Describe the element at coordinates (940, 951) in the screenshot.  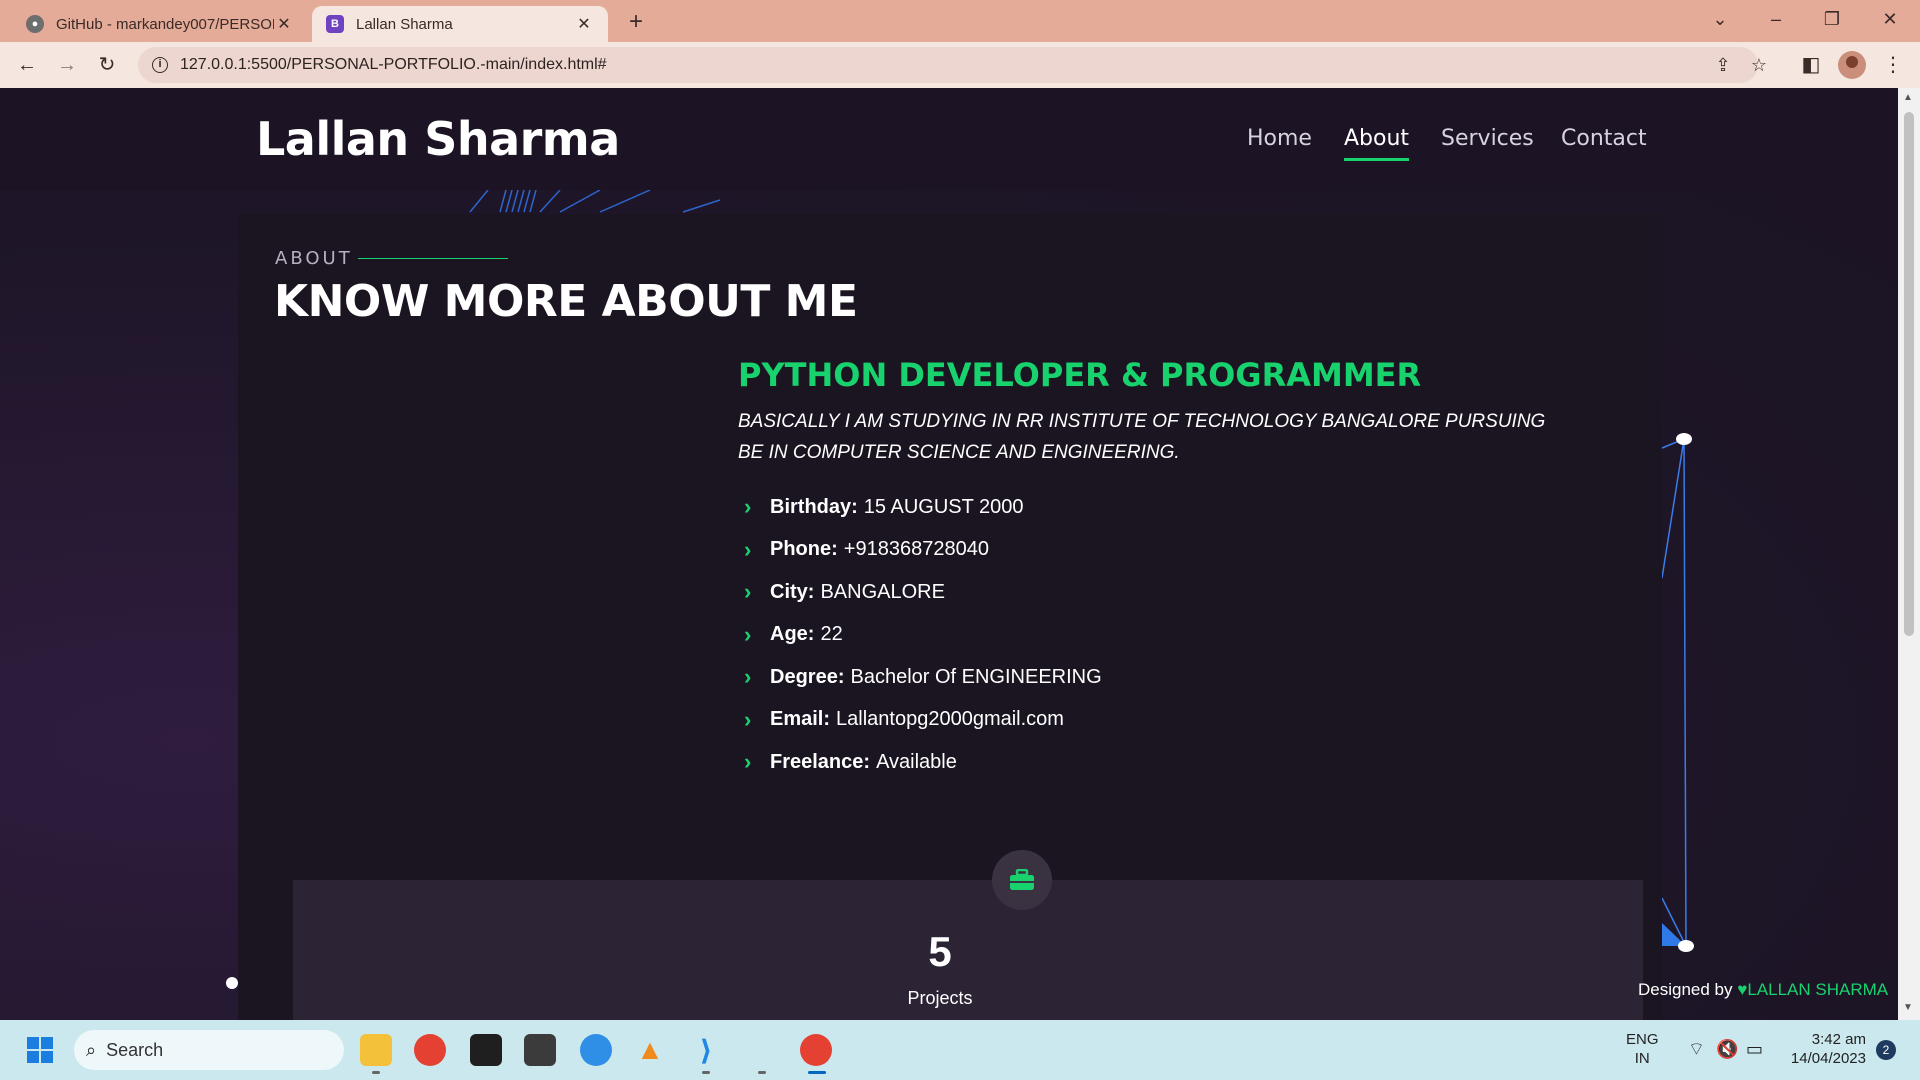
I see `counter-number: 5` at that location.